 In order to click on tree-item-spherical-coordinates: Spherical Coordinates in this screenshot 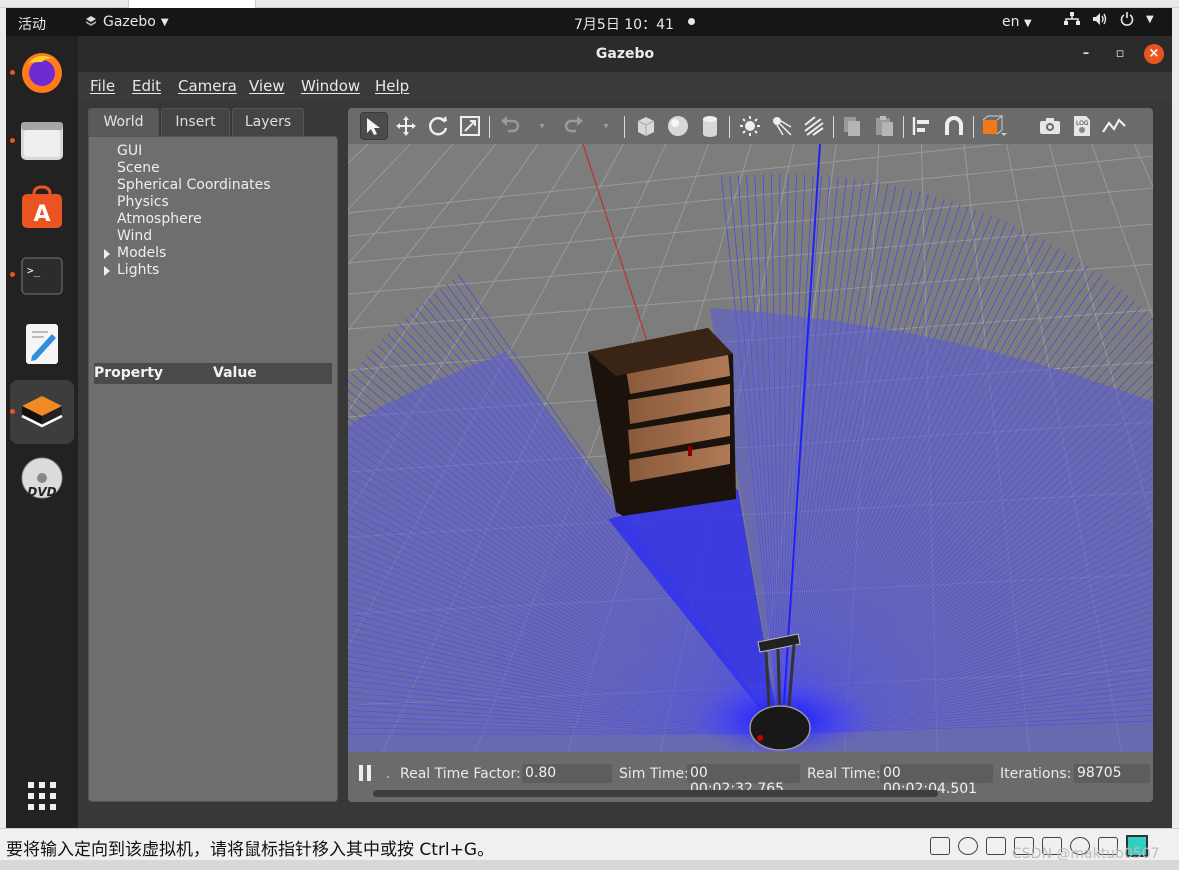, I will do `click(194, 185)`.